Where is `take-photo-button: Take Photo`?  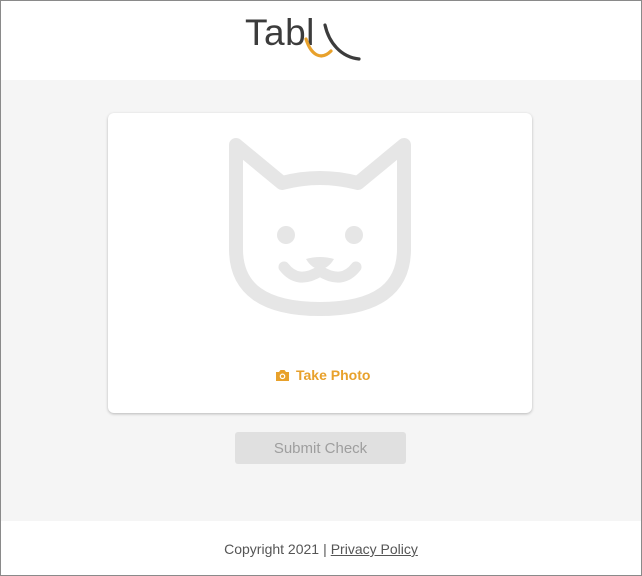 take-photo-button: Take Photo is located at coordinates (322, 375).